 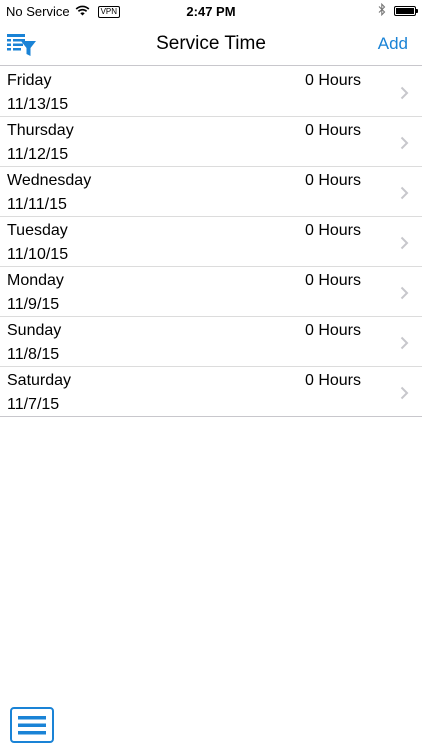 I want to click on entry-day: Tuesday, so click(x=37, y=230).